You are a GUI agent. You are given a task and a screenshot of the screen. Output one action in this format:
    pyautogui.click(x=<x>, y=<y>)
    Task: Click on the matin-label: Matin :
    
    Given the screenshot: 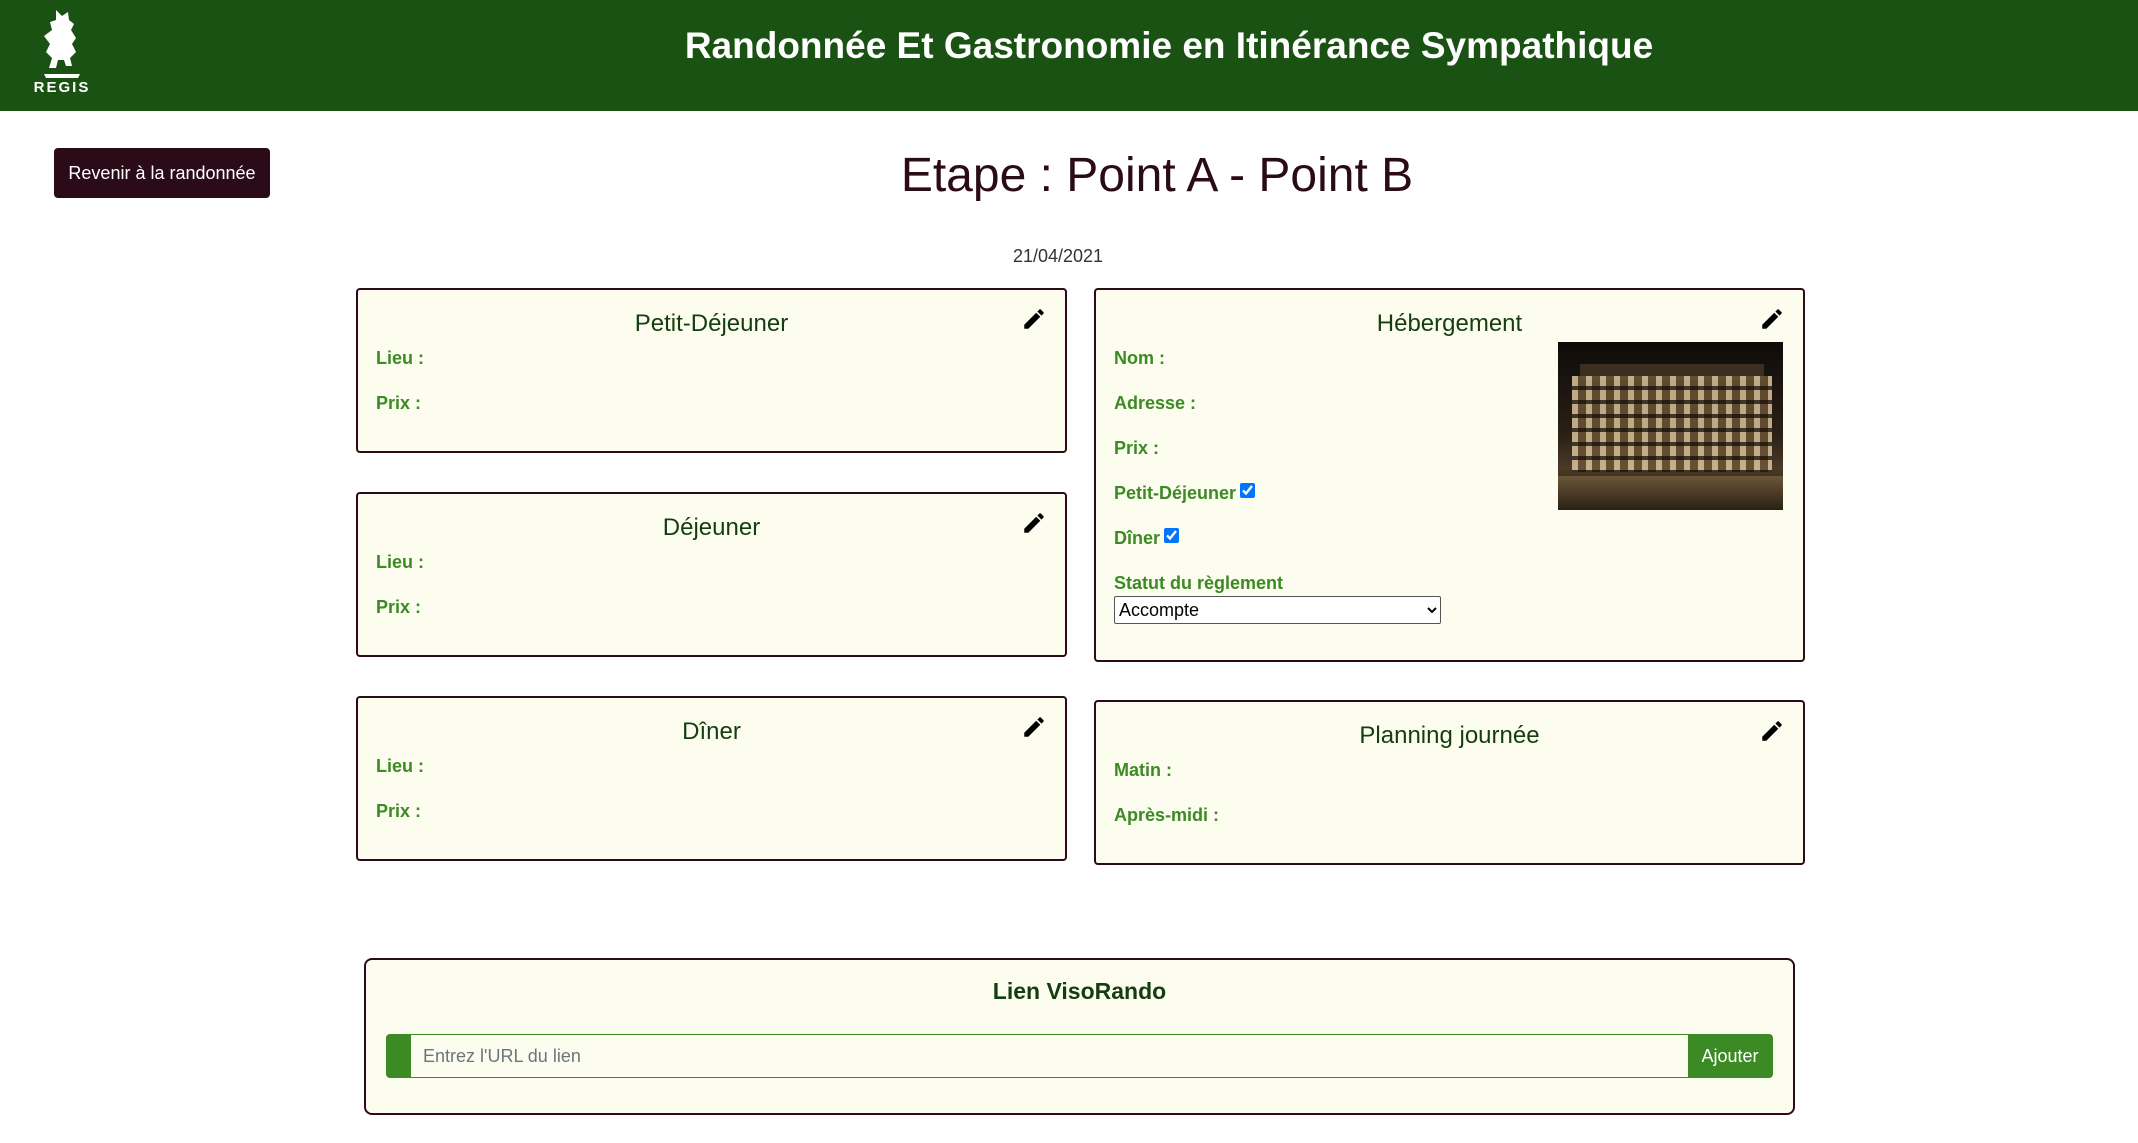 What is the action you would take?
    pyautogui.click(x=1143, y=770)
    